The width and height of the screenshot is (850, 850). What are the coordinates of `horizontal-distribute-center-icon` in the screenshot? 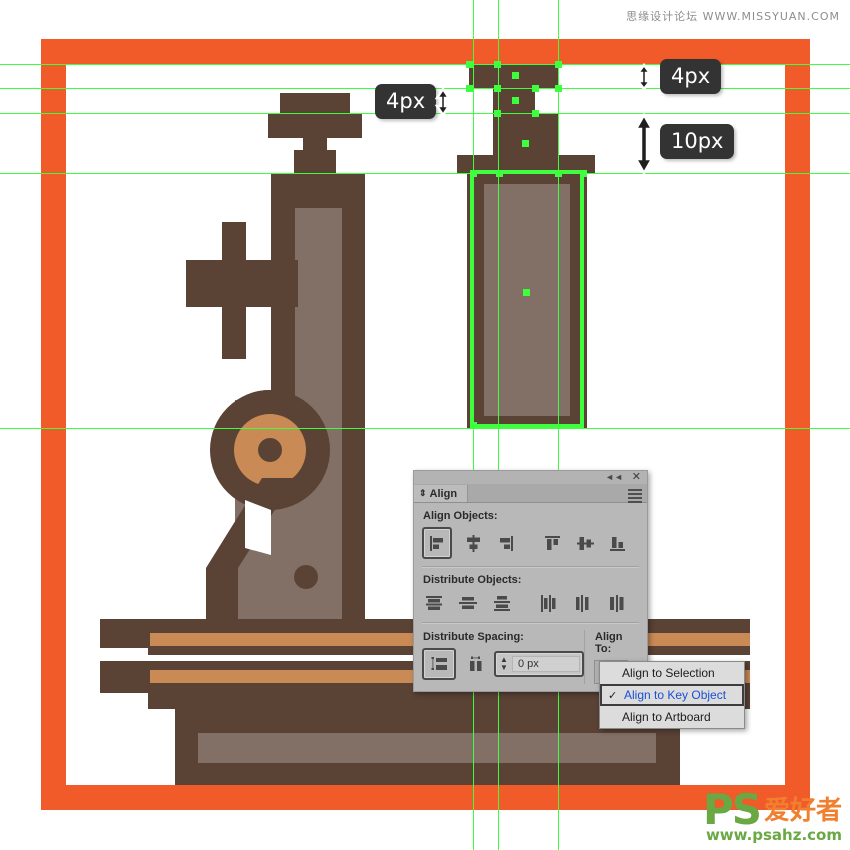 It's located at (582, 603).